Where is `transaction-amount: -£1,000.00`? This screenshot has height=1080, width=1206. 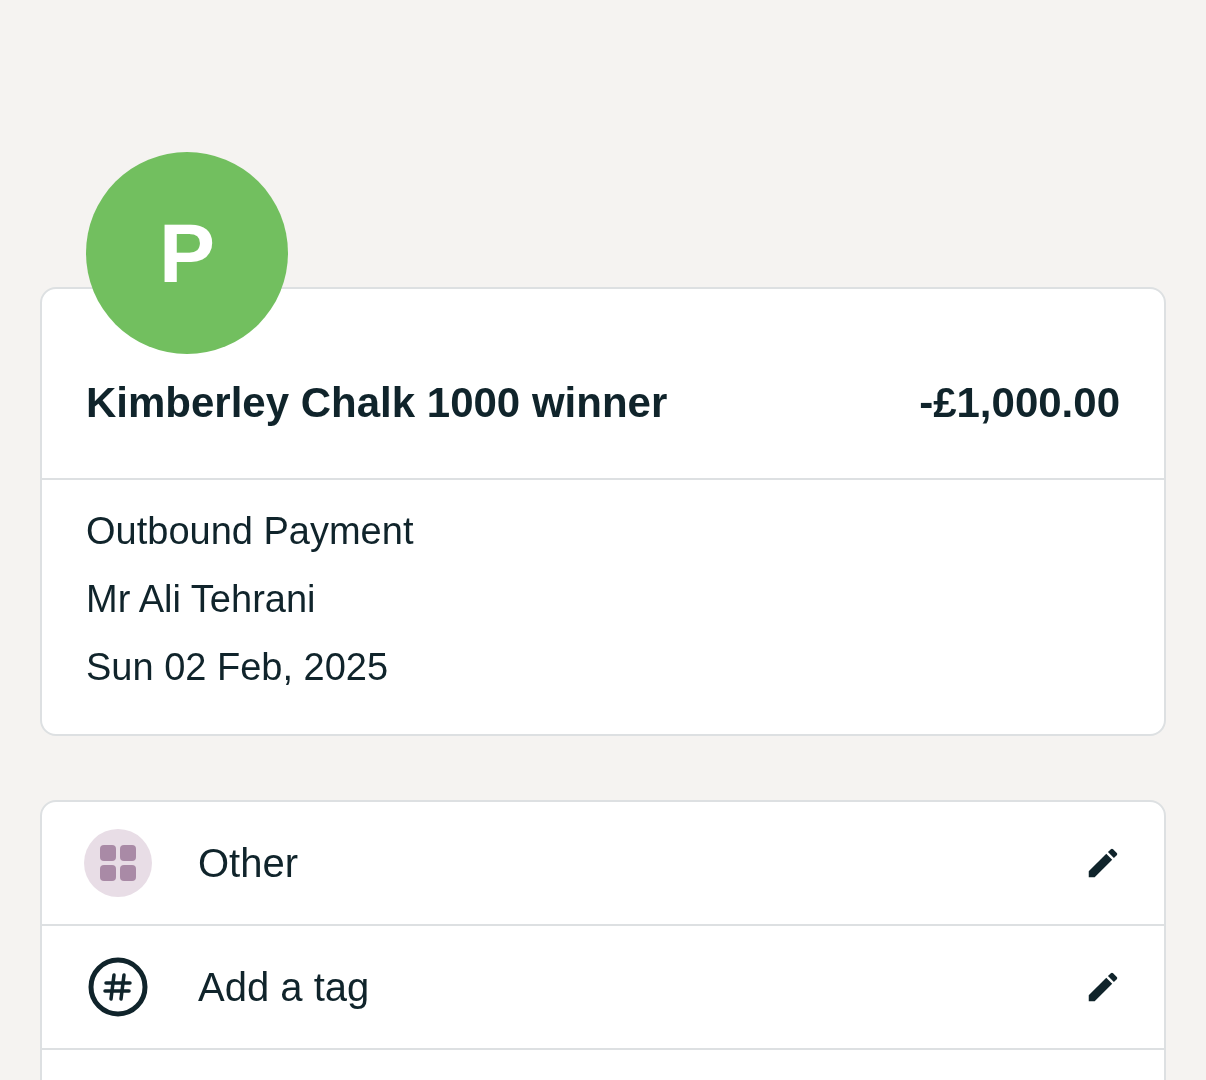
transaction-amount: -£1,000.00 is located at coordinates (1019, 403).